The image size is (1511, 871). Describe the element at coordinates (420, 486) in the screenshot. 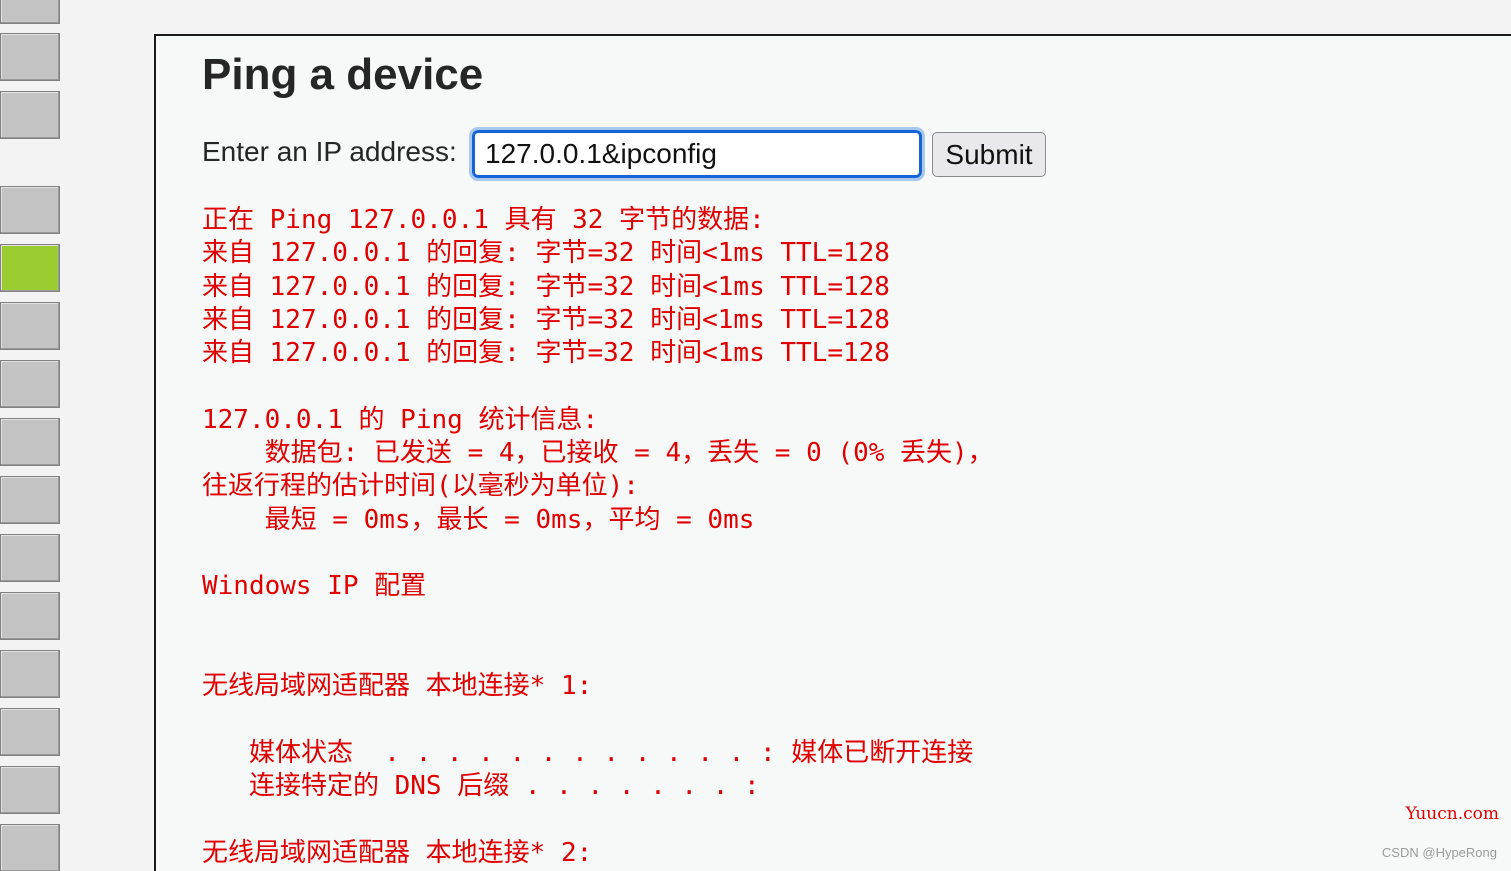

I see `output-line: 往返行程的估计时间(以毫秒为单位):` at that location.